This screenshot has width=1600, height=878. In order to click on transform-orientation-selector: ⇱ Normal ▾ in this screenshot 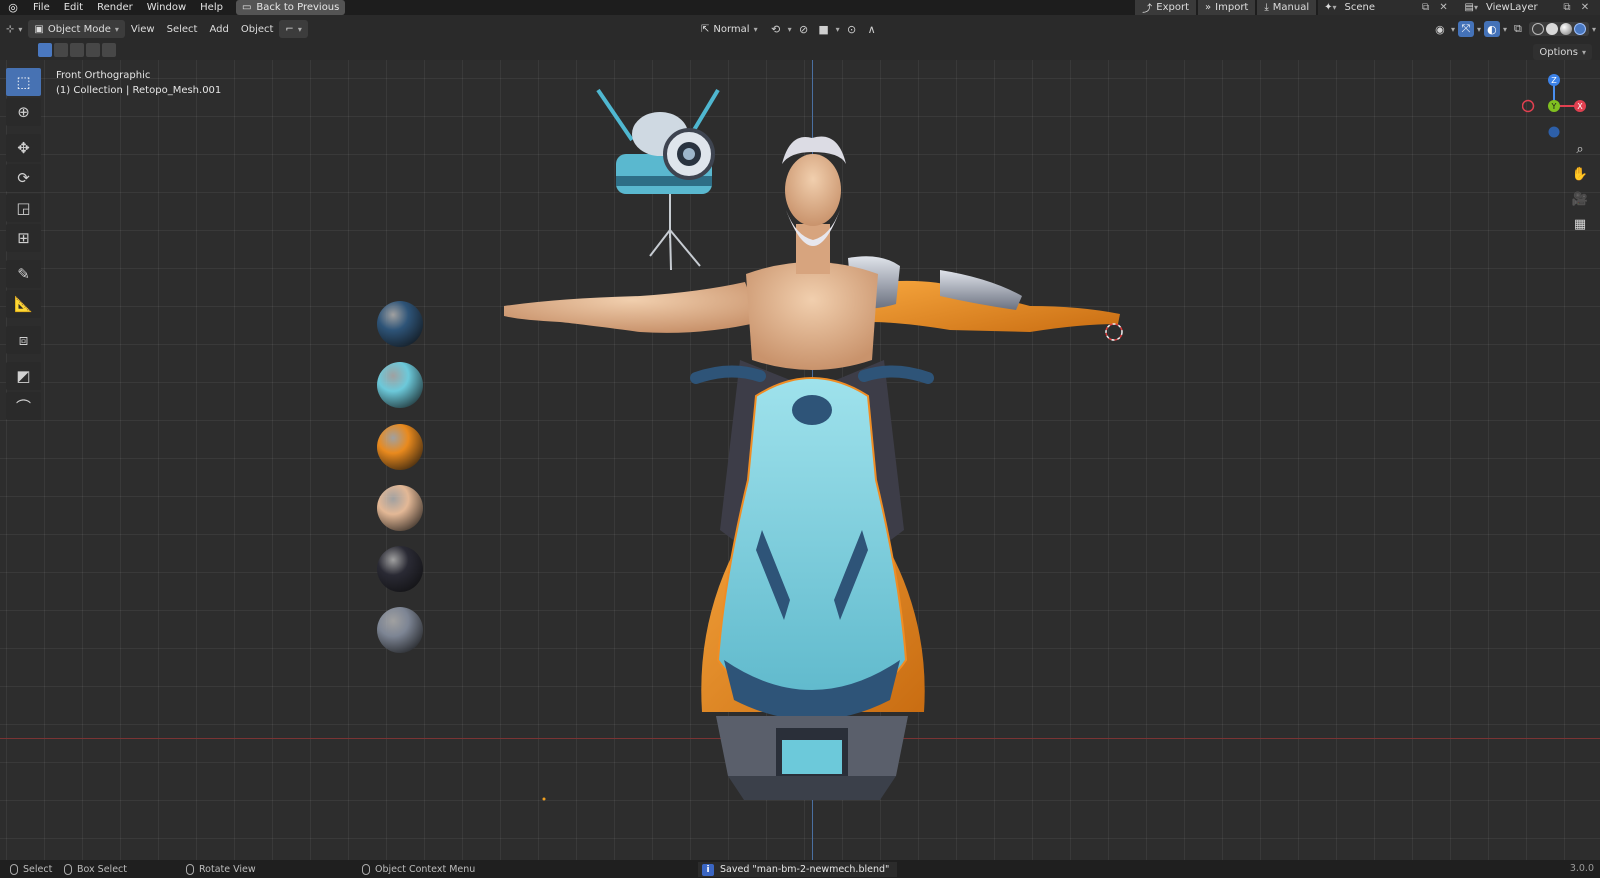, I will do `click(729, 29)`.